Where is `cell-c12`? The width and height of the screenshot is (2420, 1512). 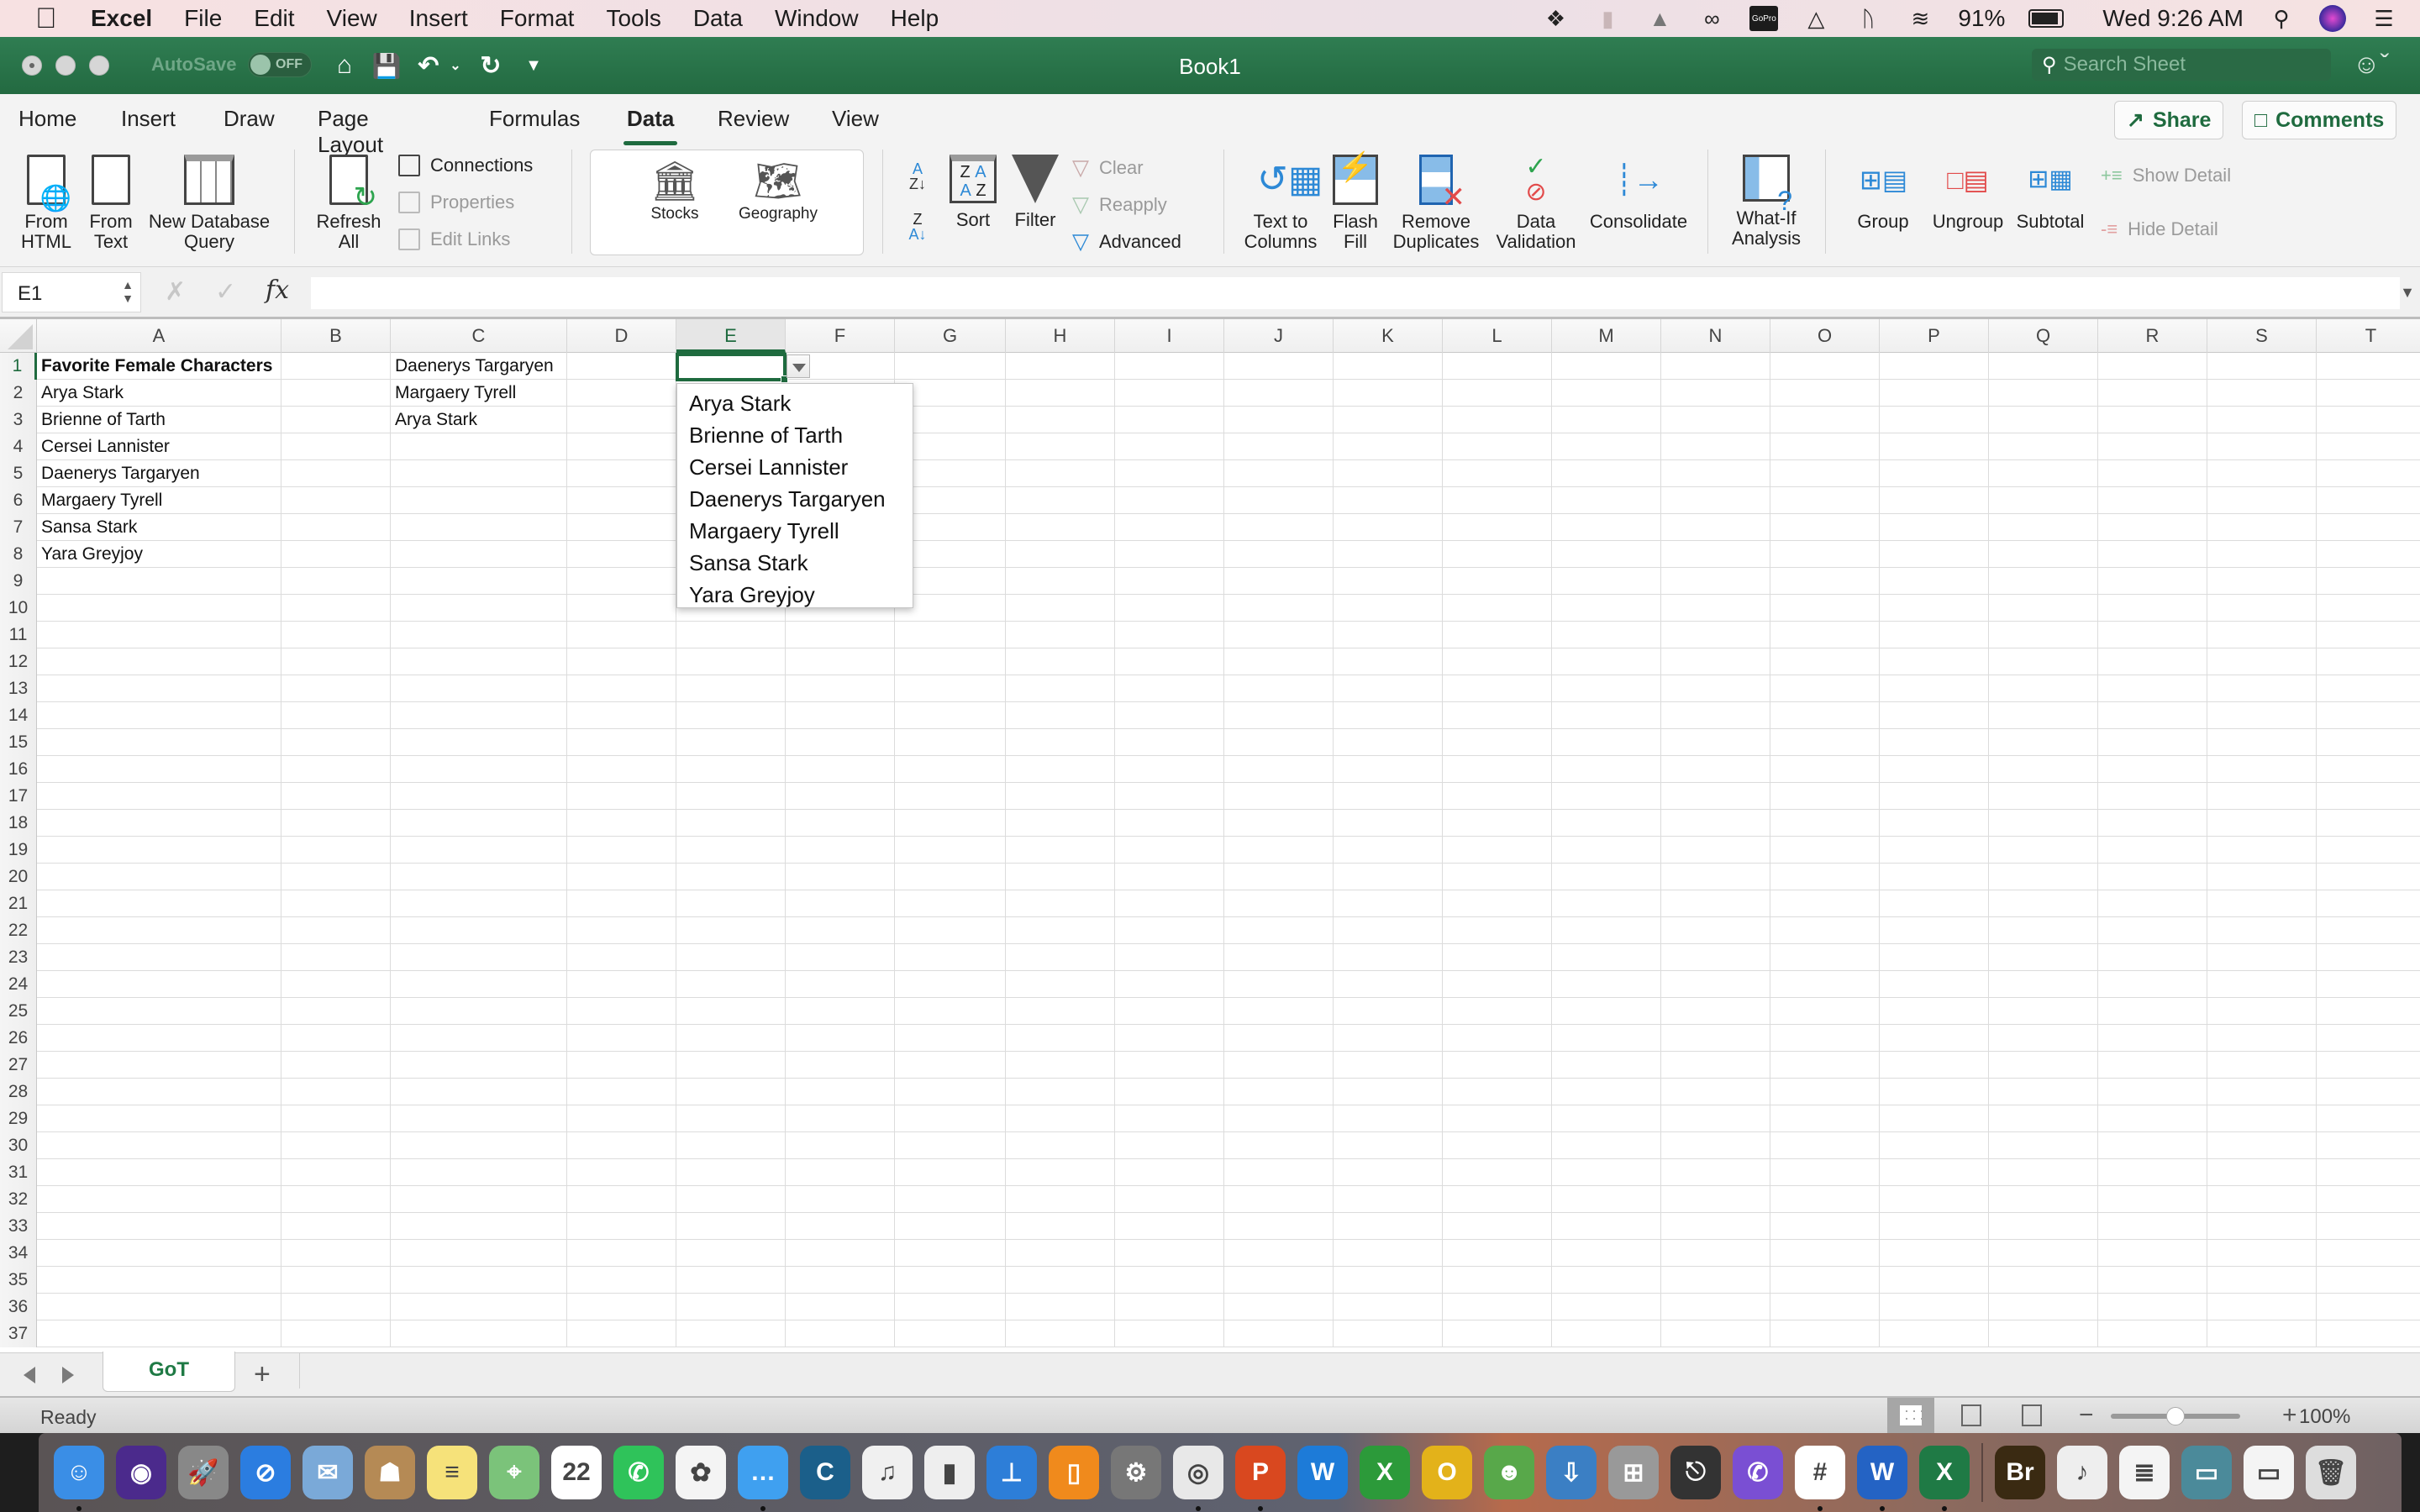
cell-c12 is located at coordinates (479, 661).